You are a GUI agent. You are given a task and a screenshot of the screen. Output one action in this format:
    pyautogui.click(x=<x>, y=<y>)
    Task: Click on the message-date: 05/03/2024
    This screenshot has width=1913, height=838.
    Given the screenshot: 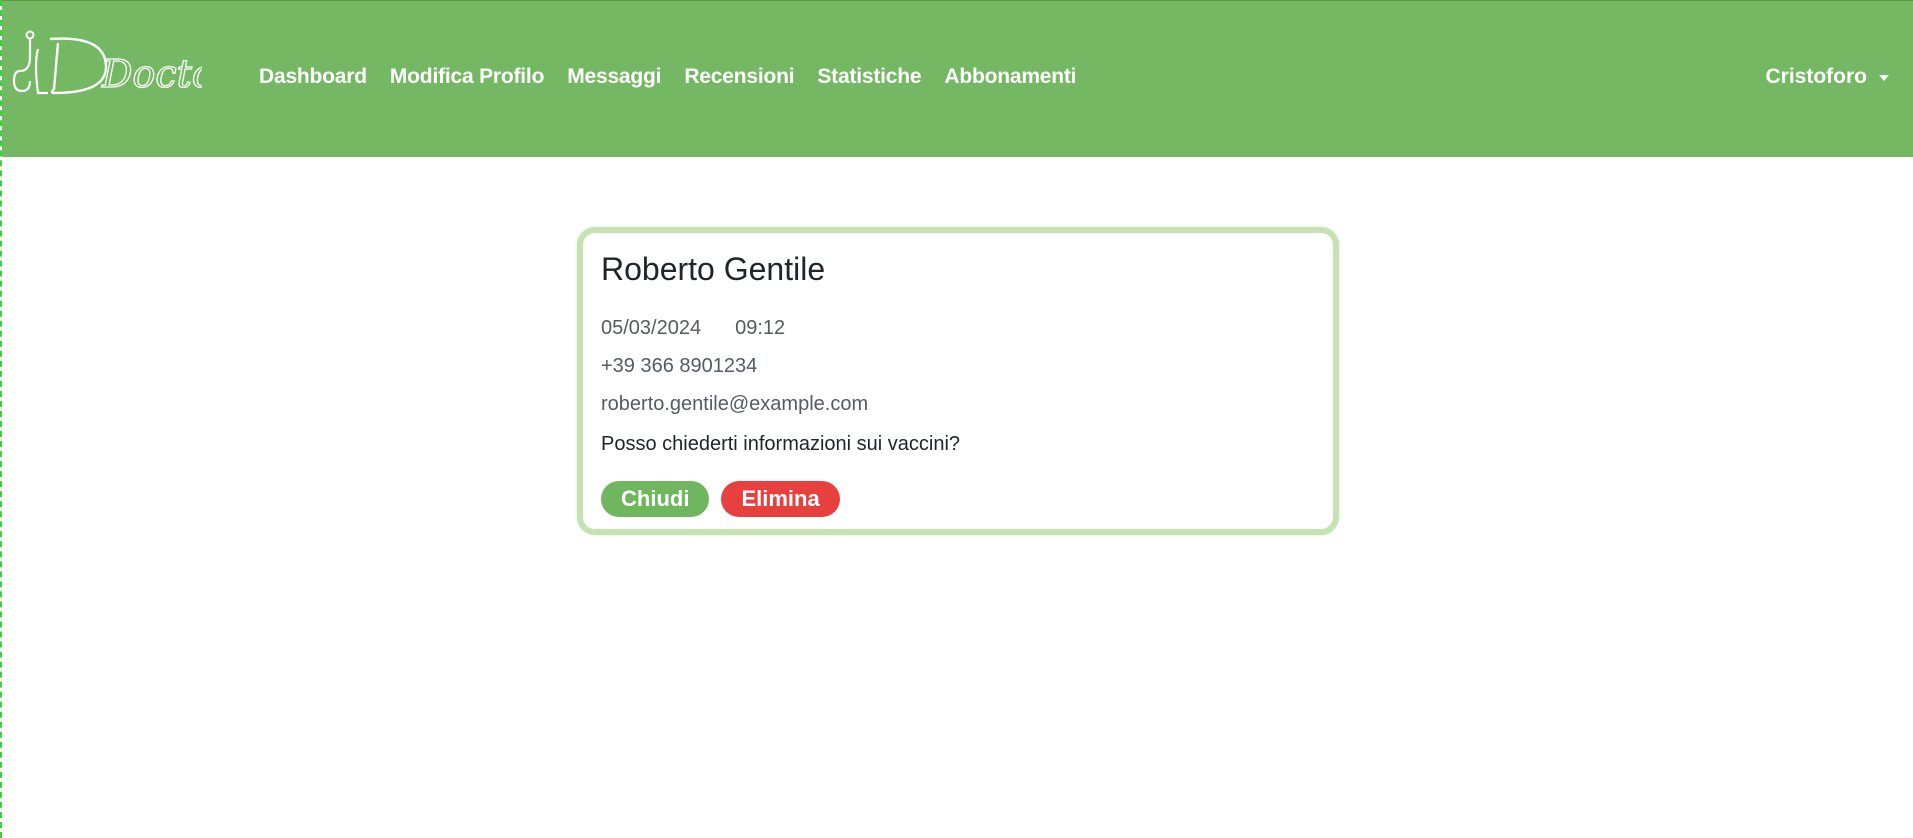 What is the action you would take?
    pyautogui.click(x=651, y=328)
    